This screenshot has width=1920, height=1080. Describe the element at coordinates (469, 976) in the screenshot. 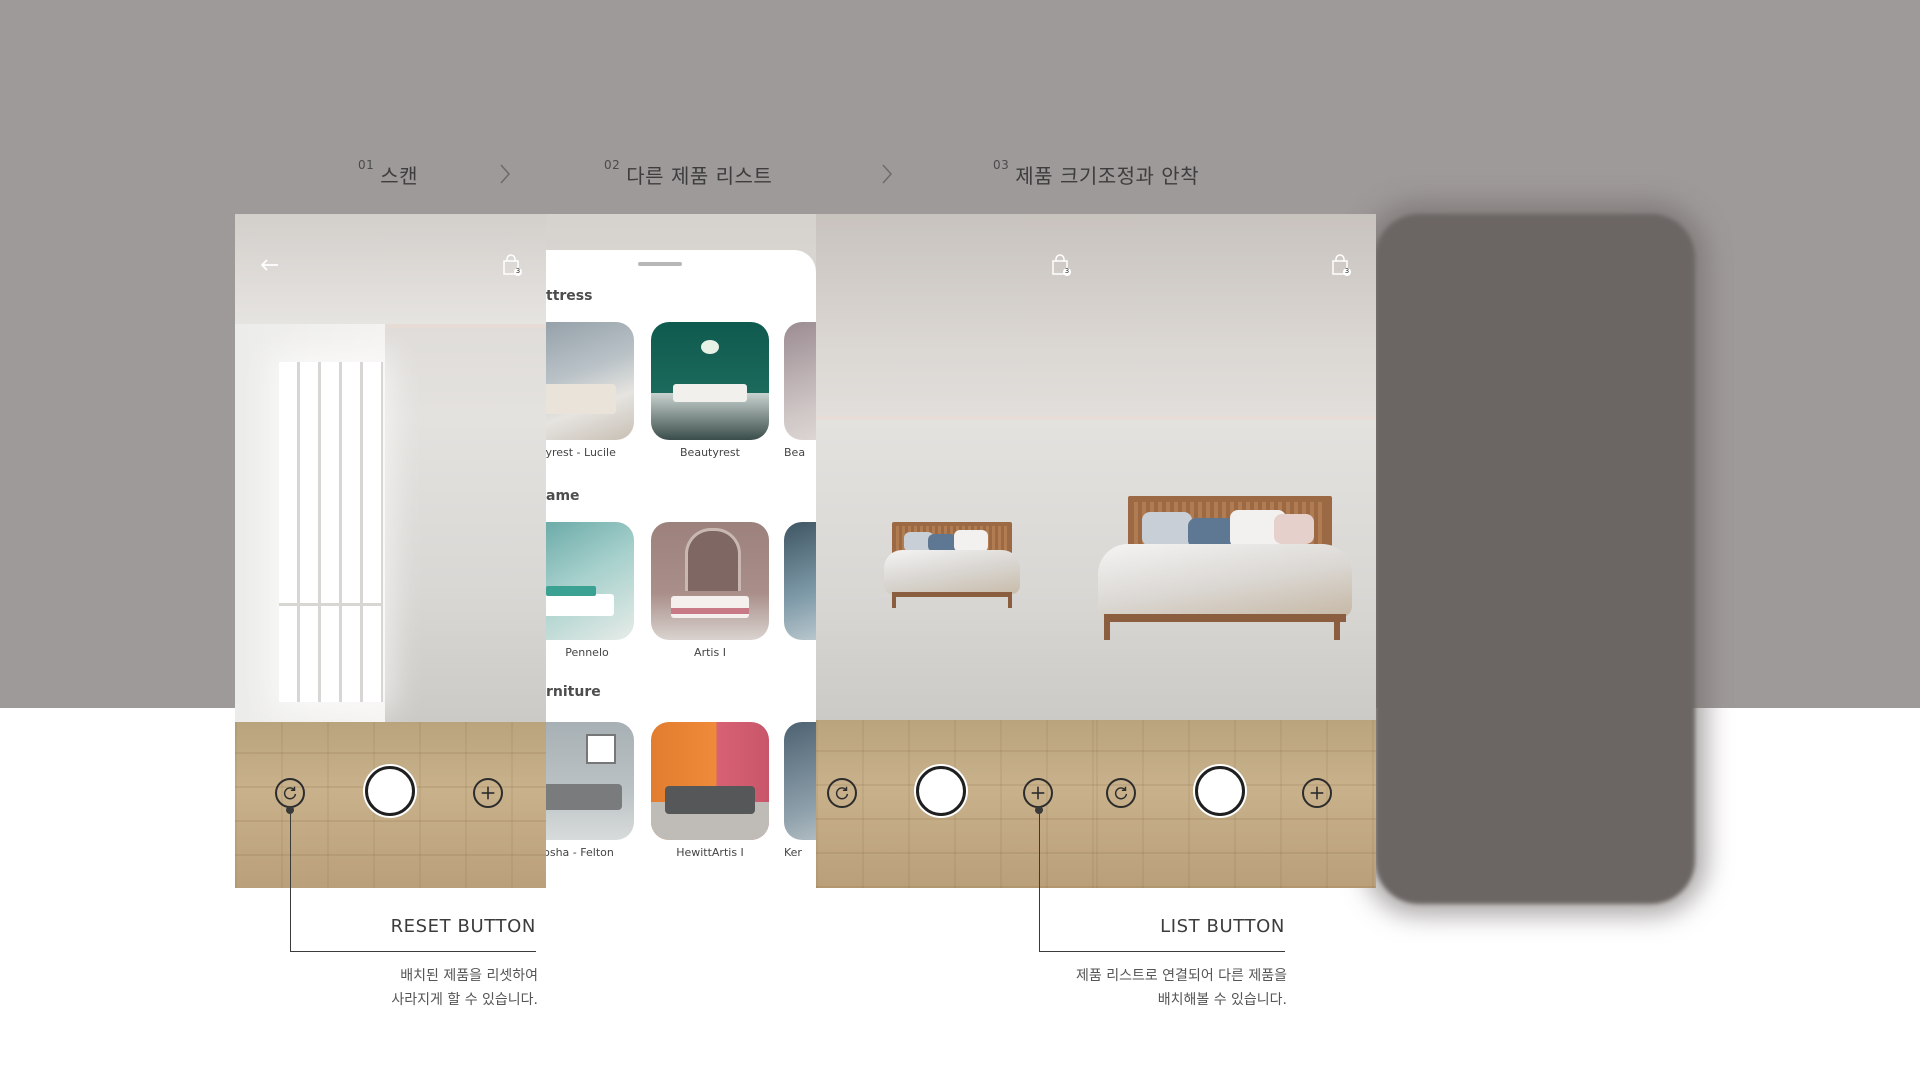

I see `reset-desc-line-1: 배치된 제품을 리셋하여` at that location.